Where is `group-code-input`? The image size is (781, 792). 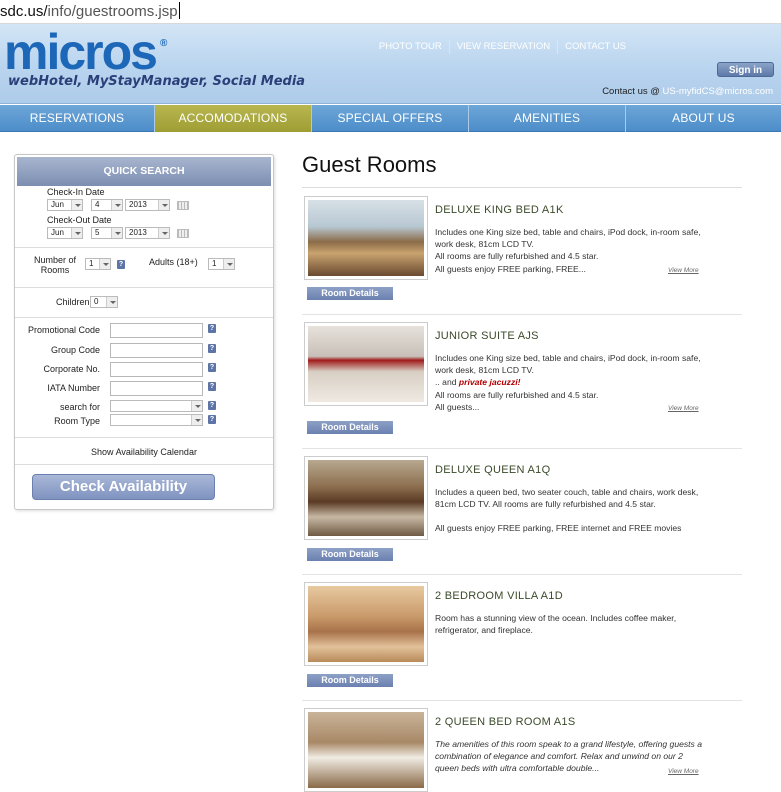
group-code-input is located at coordinates (156, 350).